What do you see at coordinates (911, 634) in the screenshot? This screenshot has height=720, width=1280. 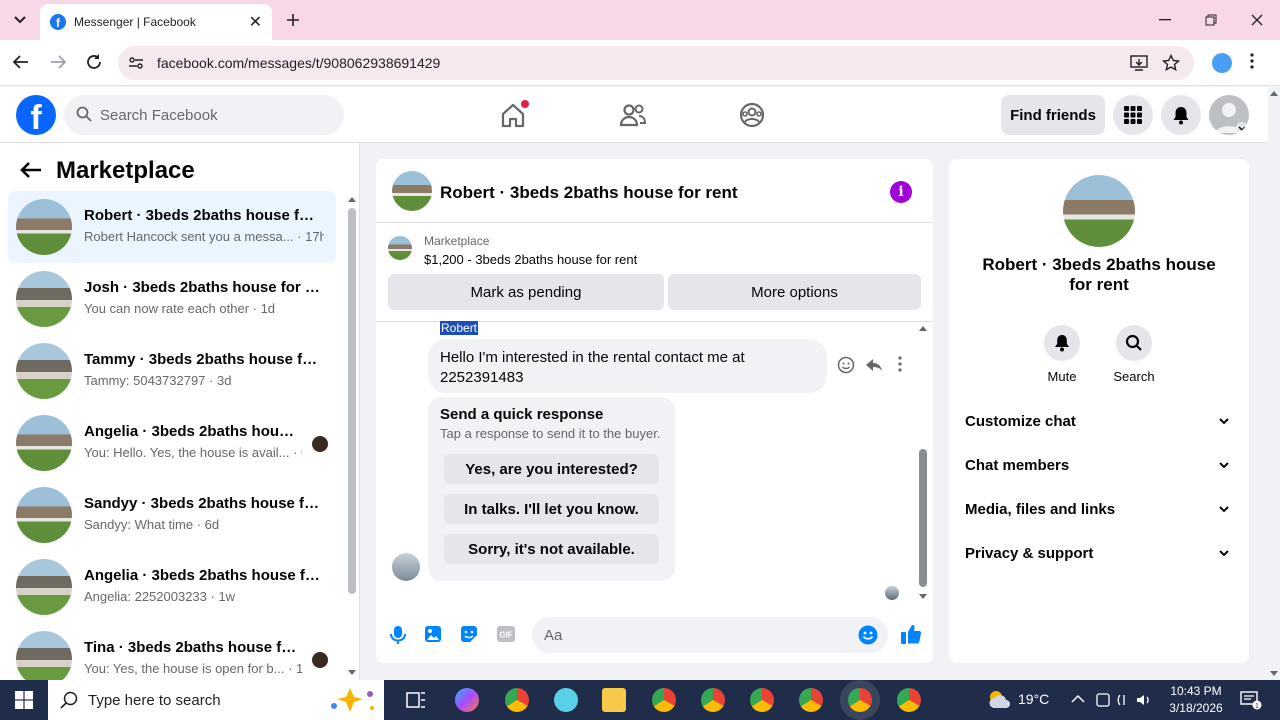 I see `thumbs-up-icon` at bounding box center [911, 634].